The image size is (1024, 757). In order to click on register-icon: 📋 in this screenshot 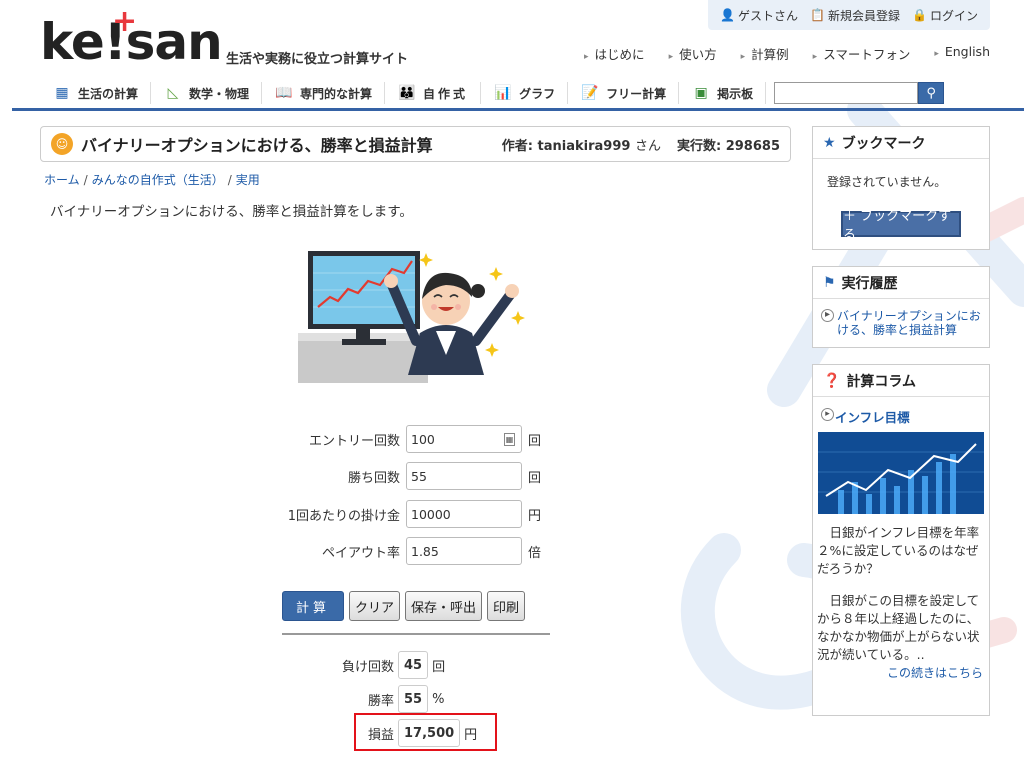, I will do `click(818, 15)`.